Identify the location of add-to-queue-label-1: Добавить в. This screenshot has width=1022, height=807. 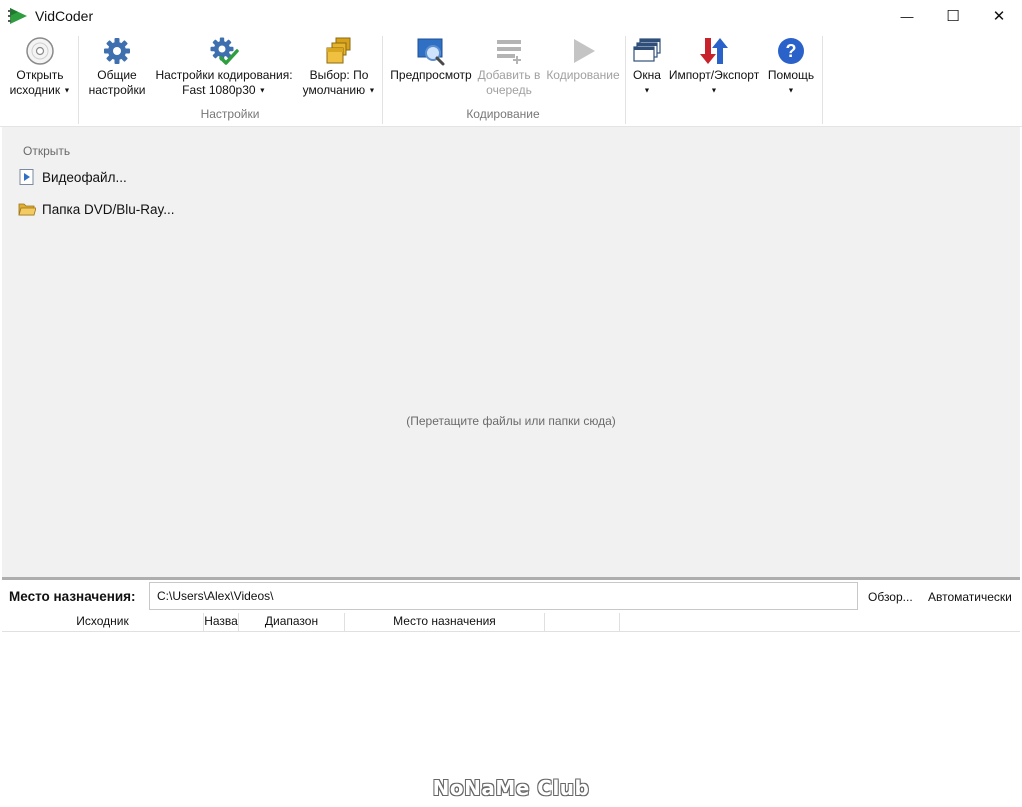
(509, 75).